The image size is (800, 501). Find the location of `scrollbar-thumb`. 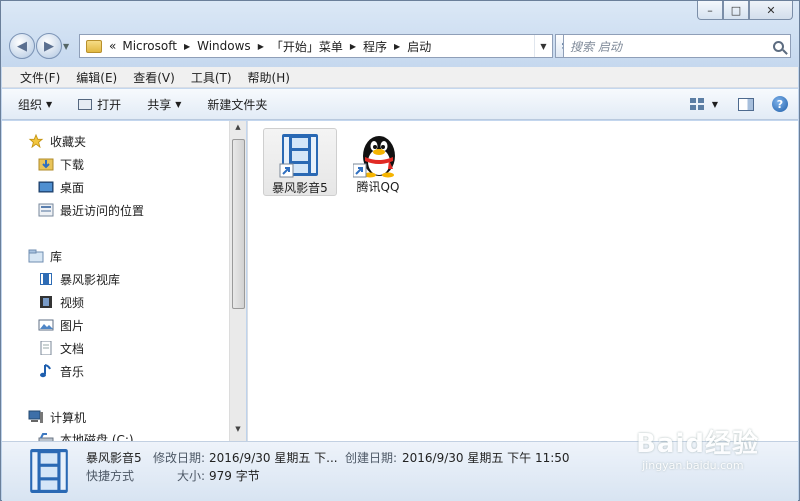

scrollbar-thumb is located at coordinates (238, 224).